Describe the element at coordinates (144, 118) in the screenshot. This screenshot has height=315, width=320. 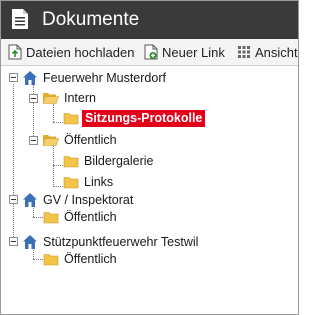
I see `tree-node-label-selected: Sitzungs-Protokolle` at that location.